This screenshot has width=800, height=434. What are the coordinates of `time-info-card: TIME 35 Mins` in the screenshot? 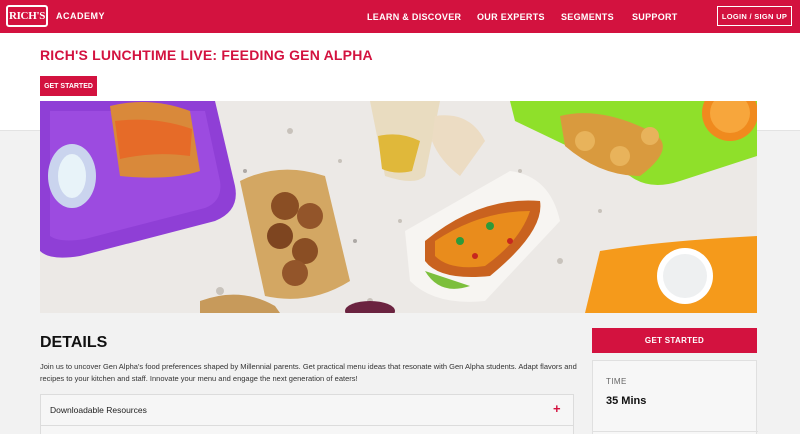 It's located at (675, 397).